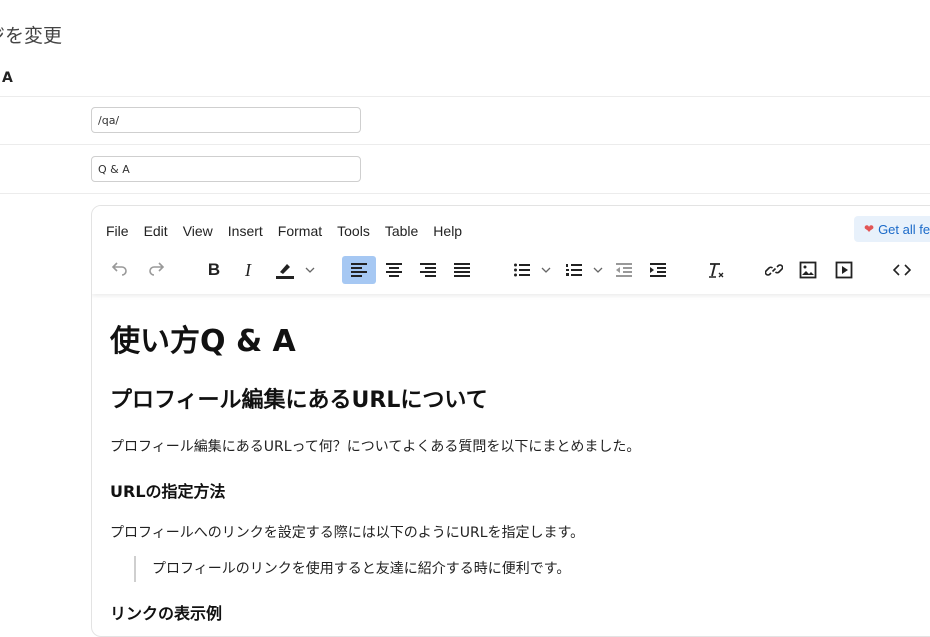  Describe the element at coordinates (248, 270) in the screenshot. I see `italic-icon: I` at that location.